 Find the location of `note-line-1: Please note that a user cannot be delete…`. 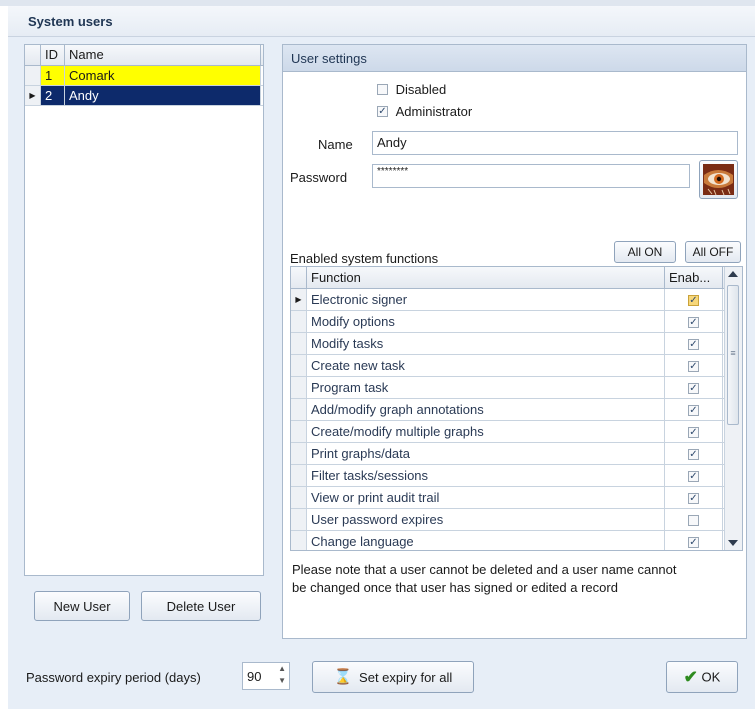

note-line-1: Please note that a user cannot be delete… is located at coordinates (484, 569).